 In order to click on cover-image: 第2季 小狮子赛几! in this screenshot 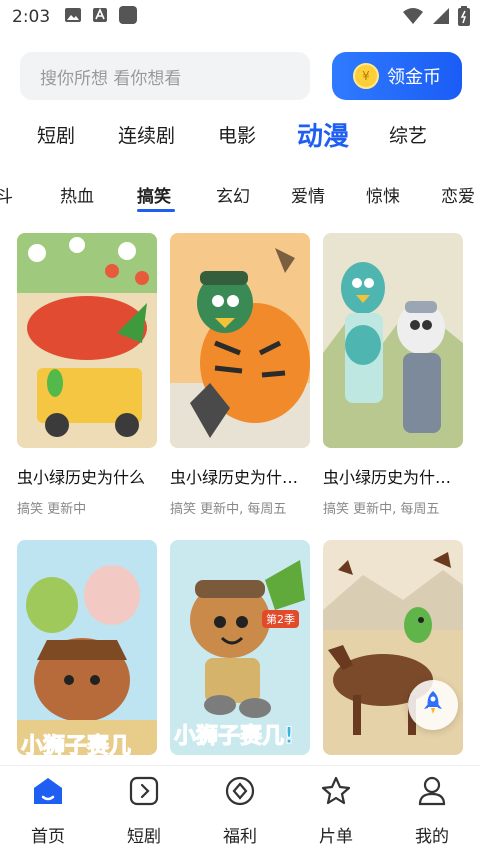, I will do `click(240, 647)`.